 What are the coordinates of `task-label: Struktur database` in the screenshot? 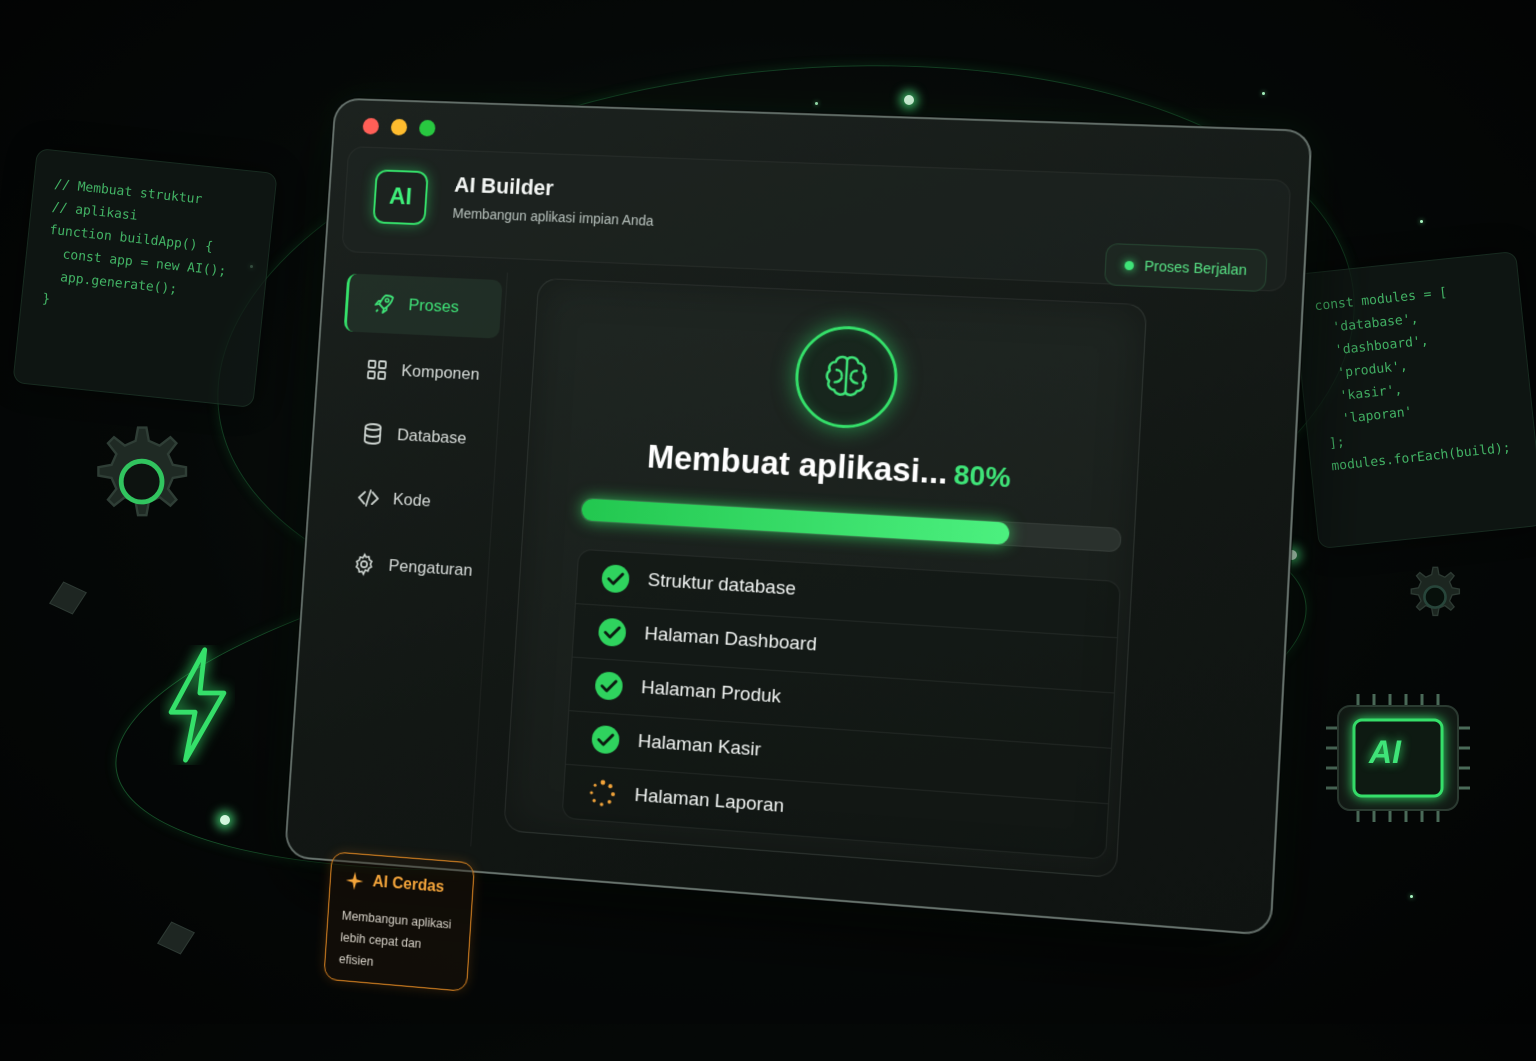 It's located at (722, 584).